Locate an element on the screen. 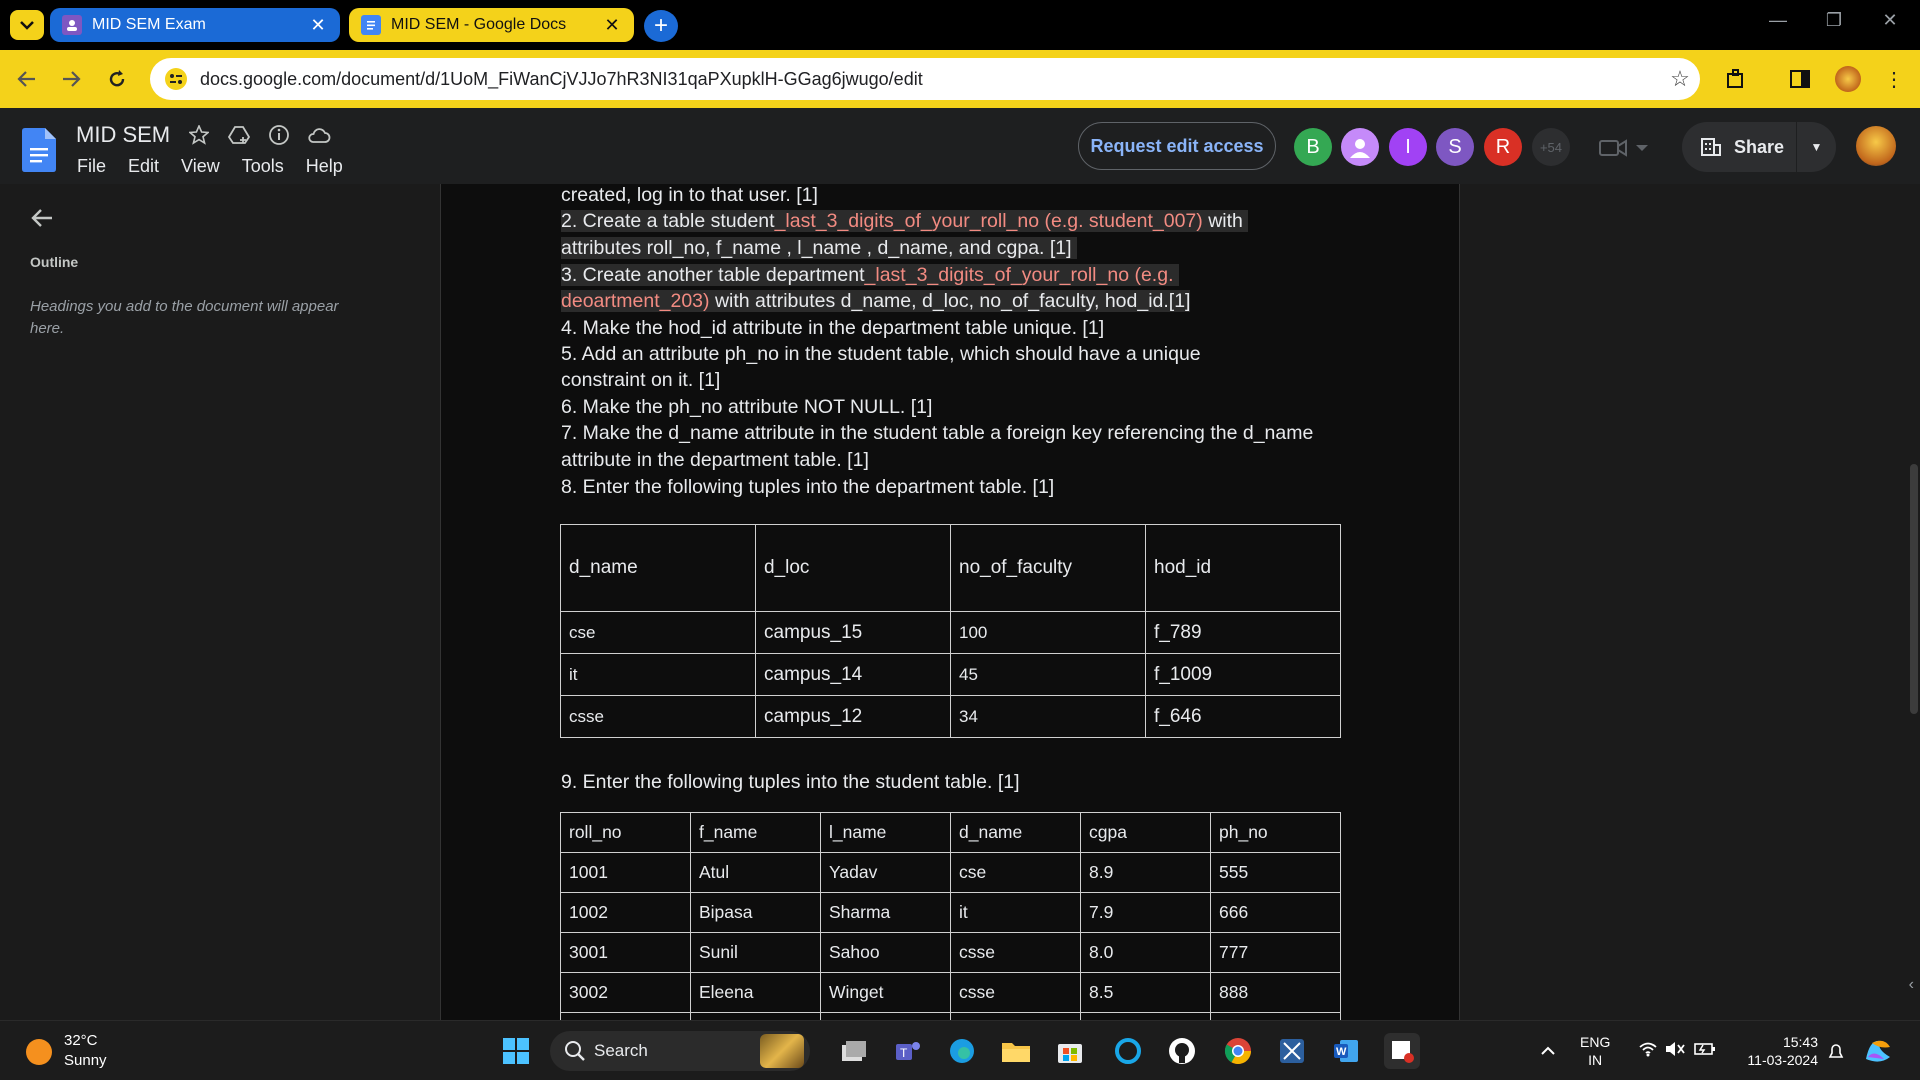 The height and width of the screenshot is (1080, 1920). table-cell: csse is located at coordinates (658, 716).